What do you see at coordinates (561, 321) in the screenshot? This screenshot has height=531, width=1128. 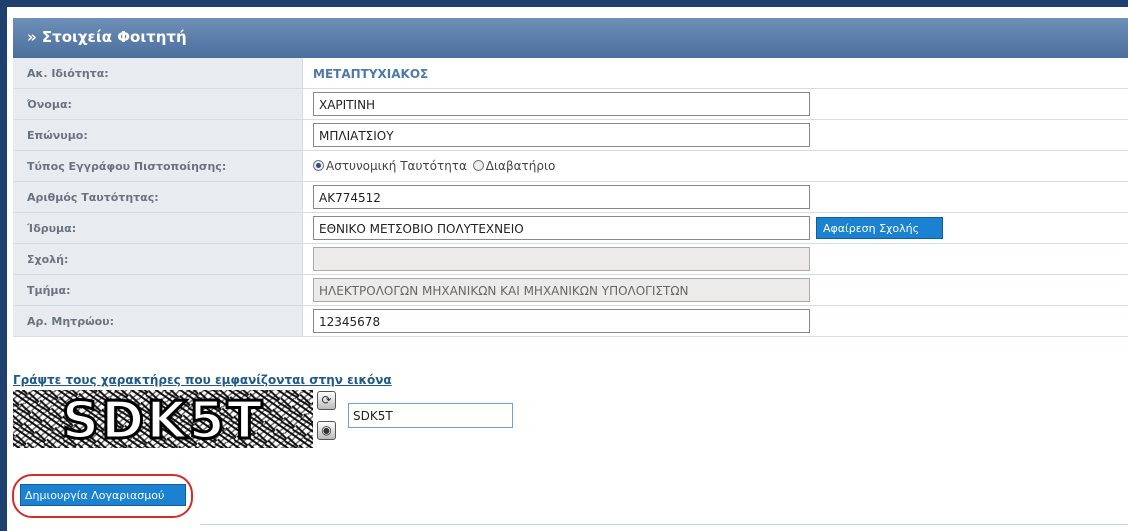 I see `registry-number-field: 12345678` at bounding box center [561, 321].